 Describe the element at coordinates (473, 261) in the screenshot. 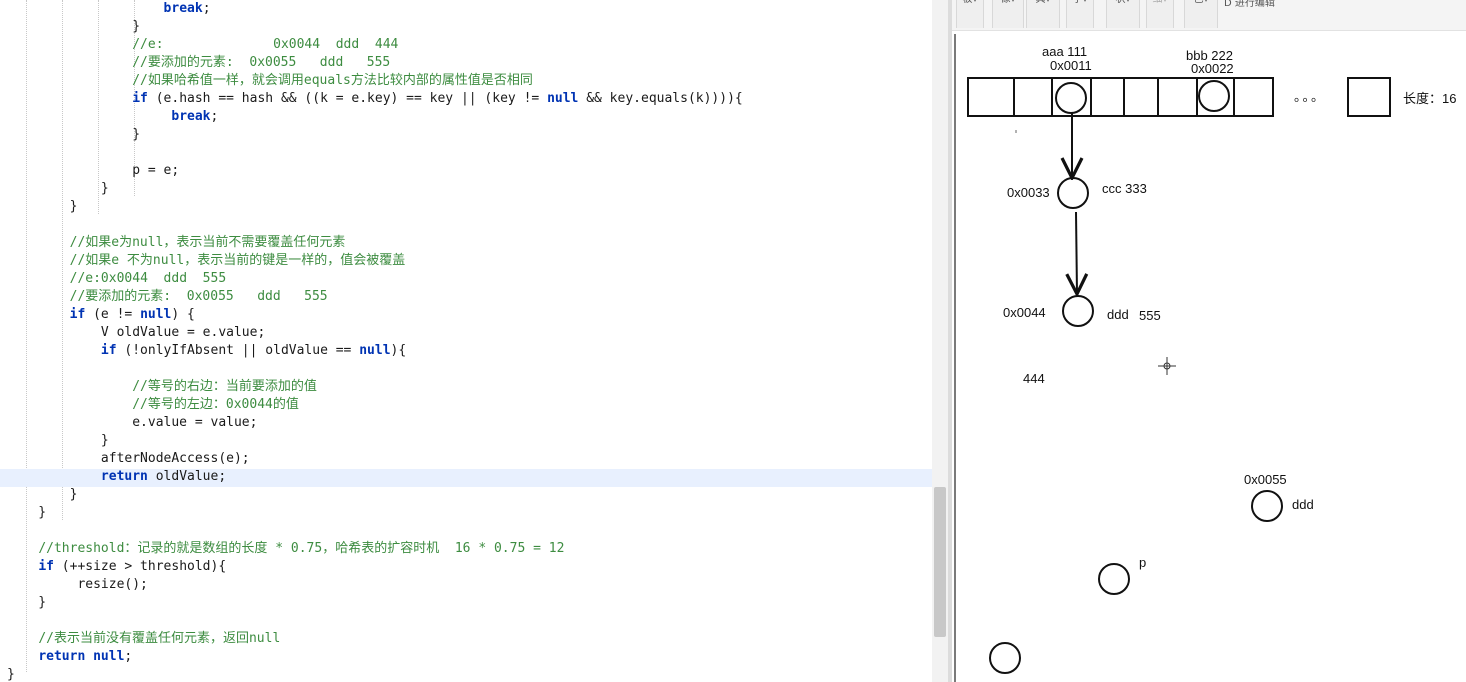

I see `code-line: //如果e 不为null，表示当前的键是一样的，值会被覆盖` at that location.